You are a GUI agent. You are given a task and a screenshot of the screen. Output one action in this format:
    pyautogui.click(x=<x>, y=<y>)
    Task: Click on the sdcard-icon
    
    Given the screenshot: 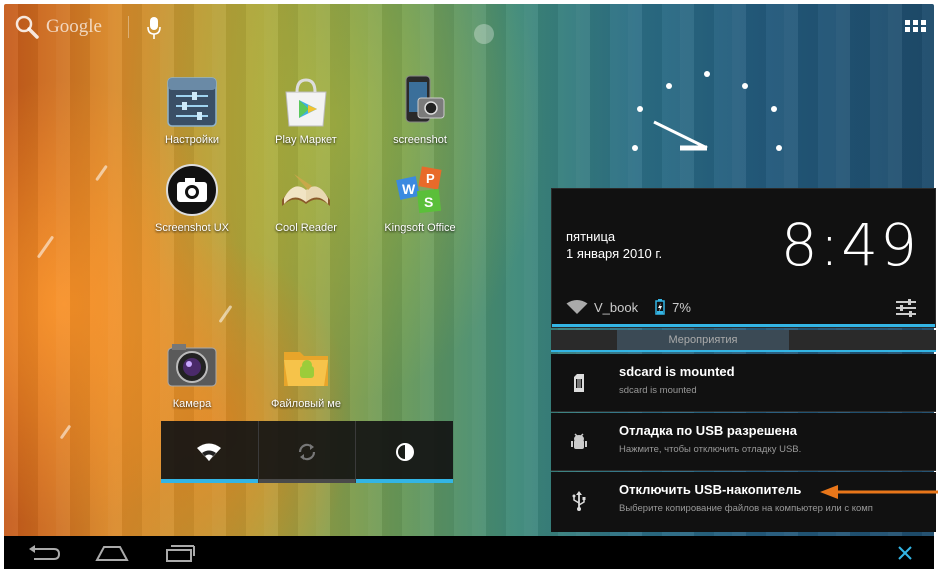 What is the action you would take?
    pyautogui.click(x=578, y=383)
    